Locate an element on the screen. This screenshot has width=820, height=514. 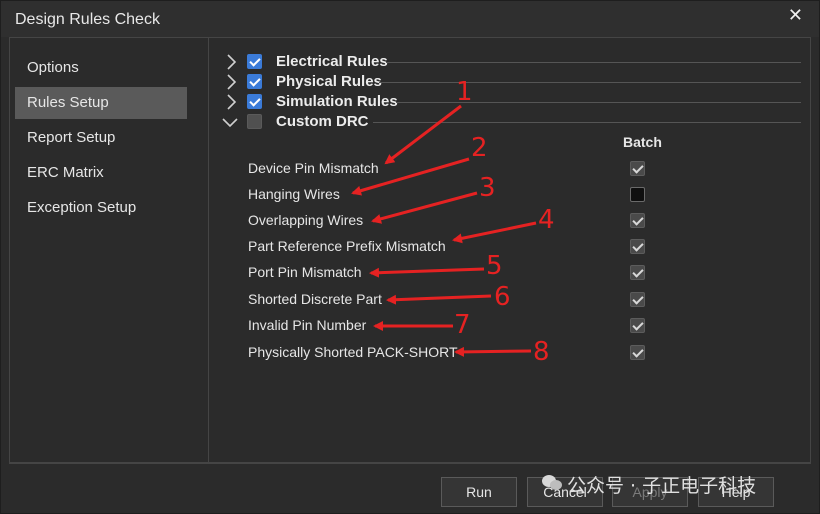
batch-checkbox-shorted-discrete-part is located at coordinates (637, 299).